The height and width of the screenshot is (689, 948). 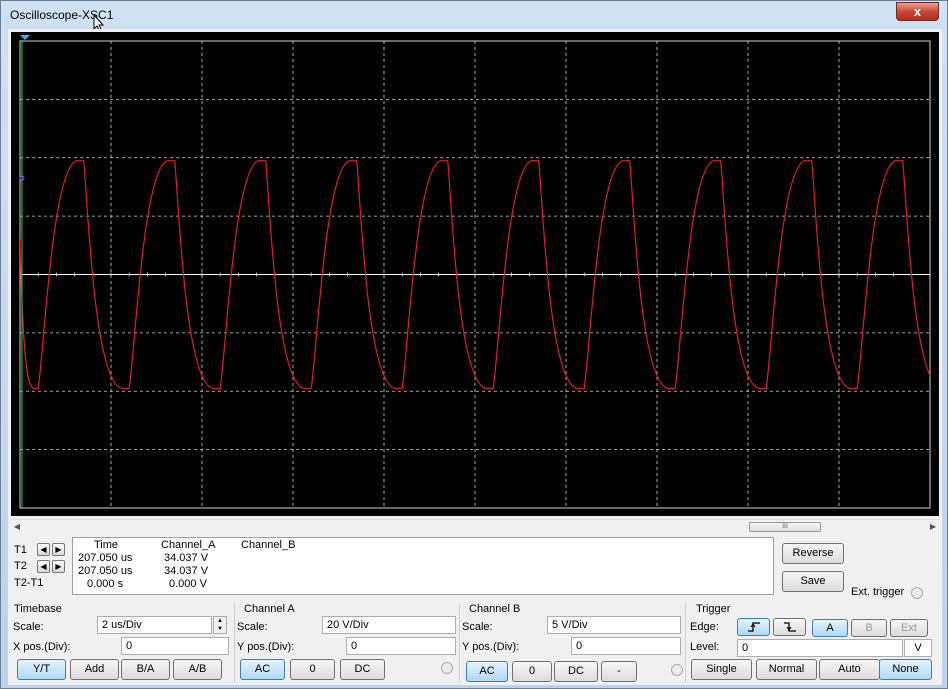 What do you see at coordinates (491, 647) in the screenshot?
I see `channel-b-ypos-label: Y pos.(Div):` at bounding box center [491, 647].